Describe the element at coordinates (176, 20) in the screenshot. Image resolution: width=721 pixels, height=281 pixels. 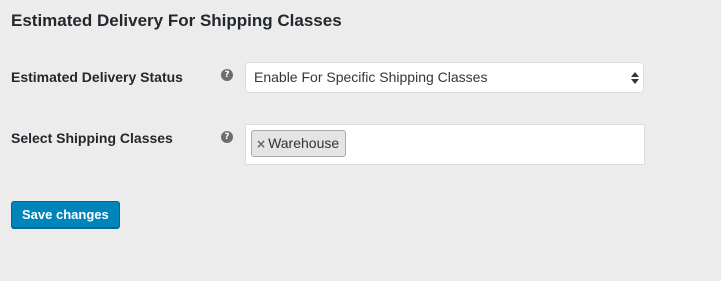
I see `section-title: Estimated Delivery For Shipping Classes` at that location.